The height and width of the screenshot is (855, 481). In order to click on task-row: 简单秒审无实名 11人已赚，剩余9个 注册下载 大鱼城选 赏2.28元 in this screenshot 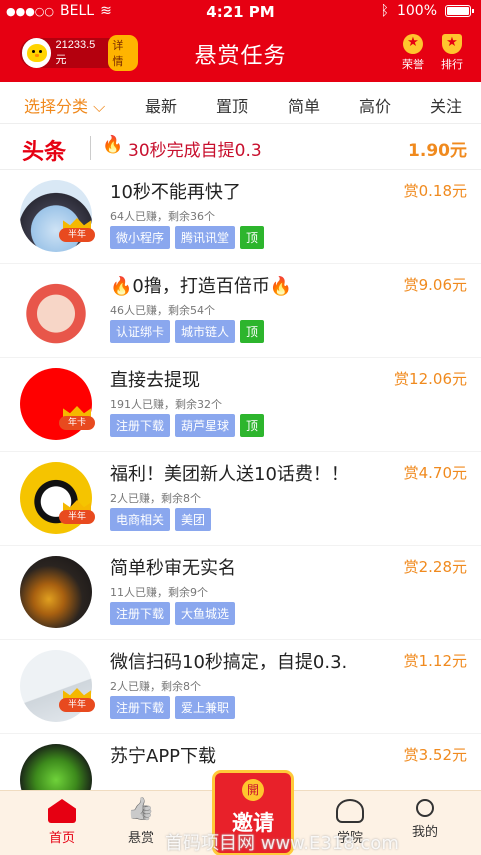, I will do `click(240, 593)`.